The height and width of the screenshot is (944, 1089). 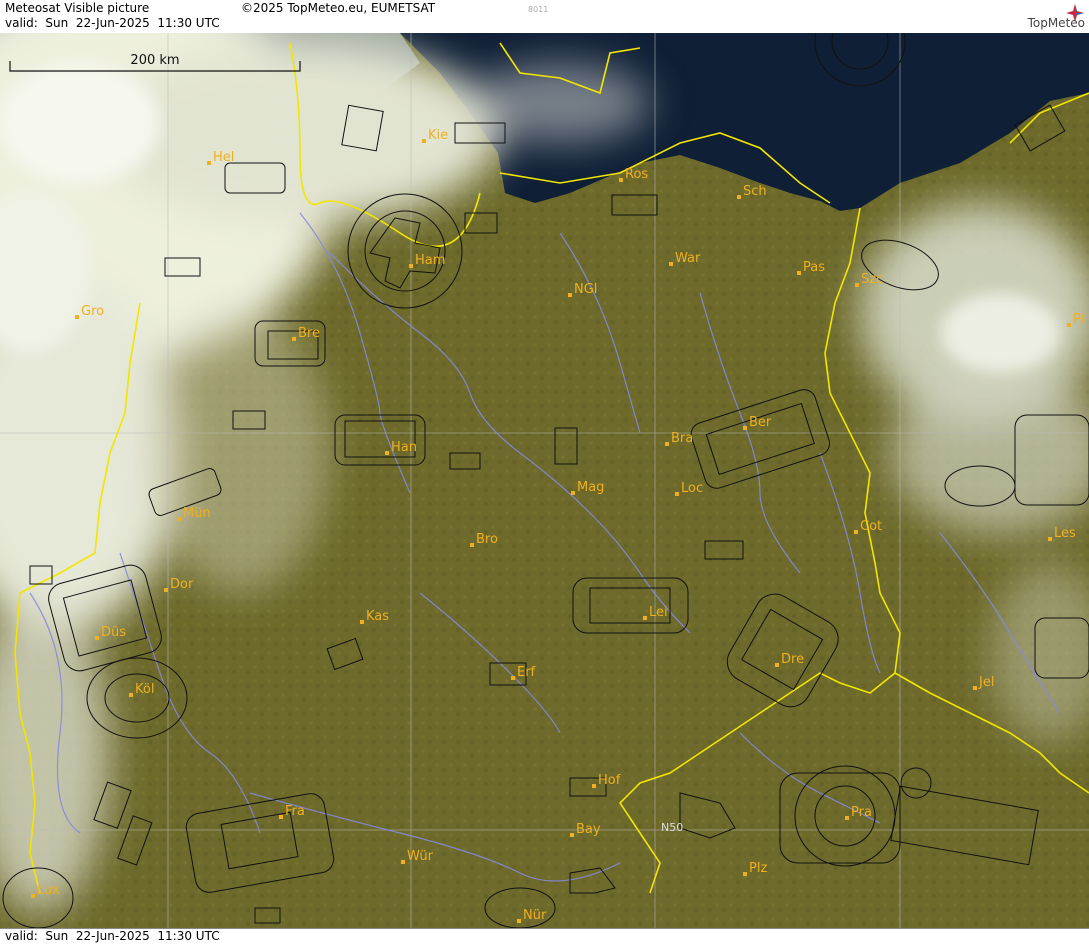 What do you see at coordinates (223, 157) in the screenshot?
I see `city-label: Hel` at bounding box center [223, 157].